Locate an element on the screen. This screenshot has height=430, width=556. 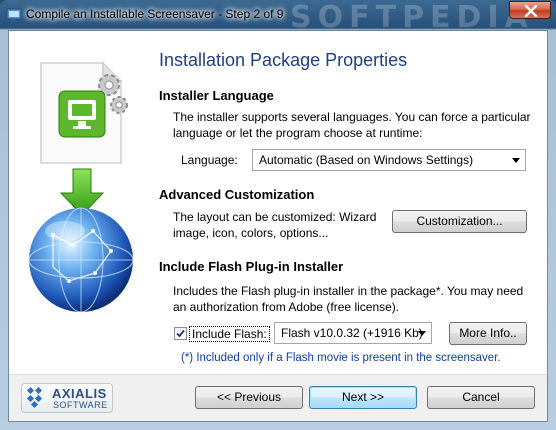
include-flash-checkbox is located at coordinates (180, 333).